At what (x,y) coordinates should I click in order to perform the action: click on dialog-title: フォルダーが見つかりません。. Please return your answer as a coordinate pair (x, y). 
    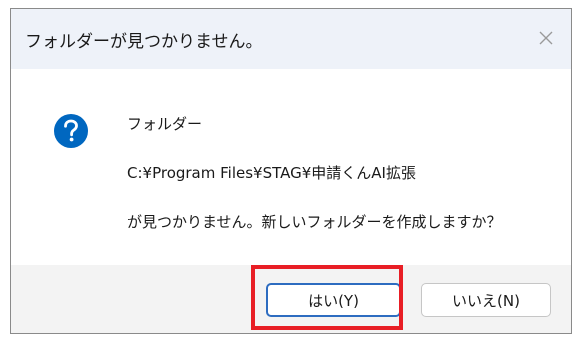
    Looking at the image, I should click on (144, 42).